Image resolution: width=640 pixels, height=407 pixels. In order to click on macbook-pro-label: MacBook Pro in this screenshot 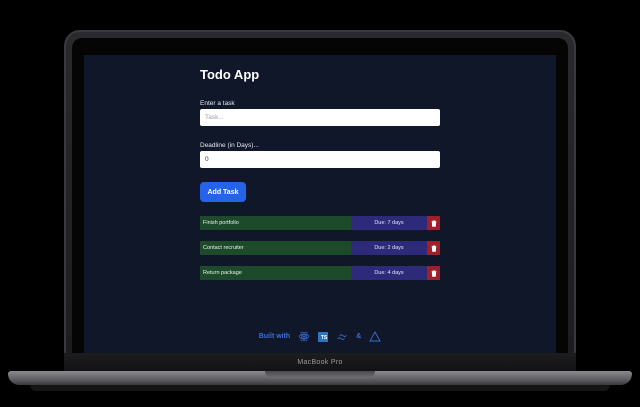, I will do `click(320, 362)`.